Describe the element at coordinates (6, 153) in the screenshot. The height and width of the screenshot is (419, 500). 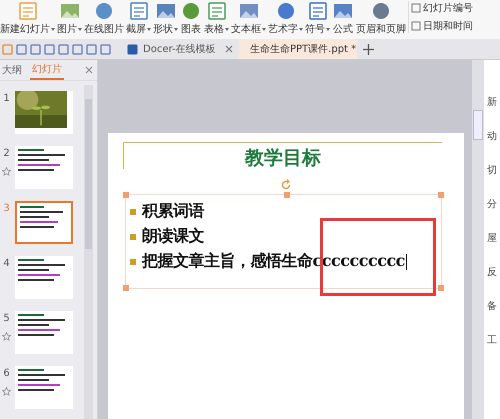
I see `slide-number: 2` at that location.